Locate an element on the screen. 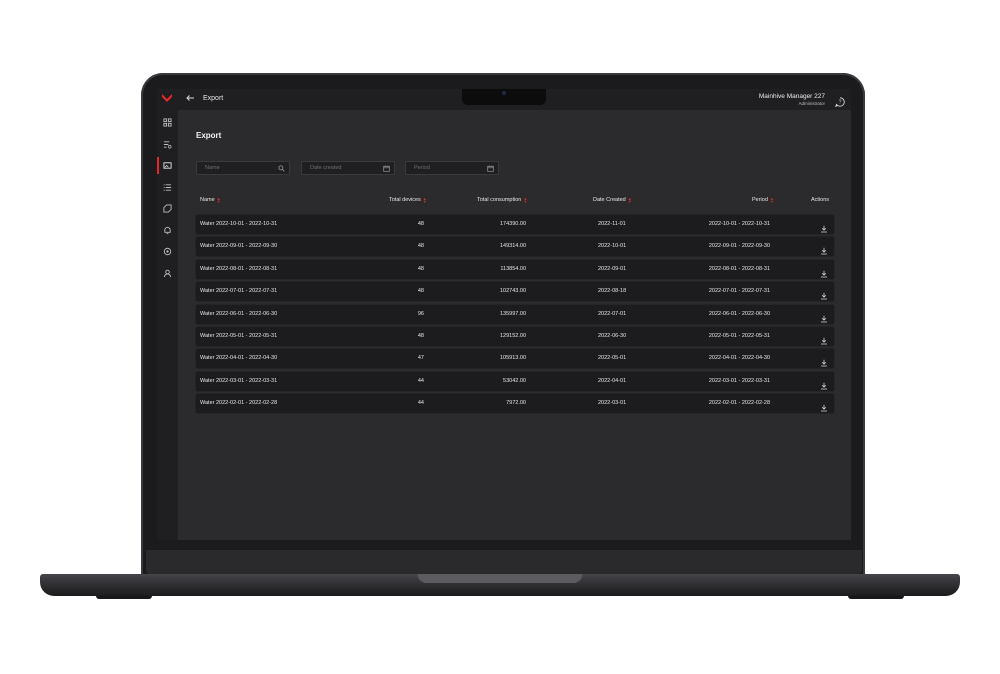 The height and width of the screenshot is (674, 1000). row-period: 2022-06-01 - 2022-06-30 is located at coordinates (739, 313).